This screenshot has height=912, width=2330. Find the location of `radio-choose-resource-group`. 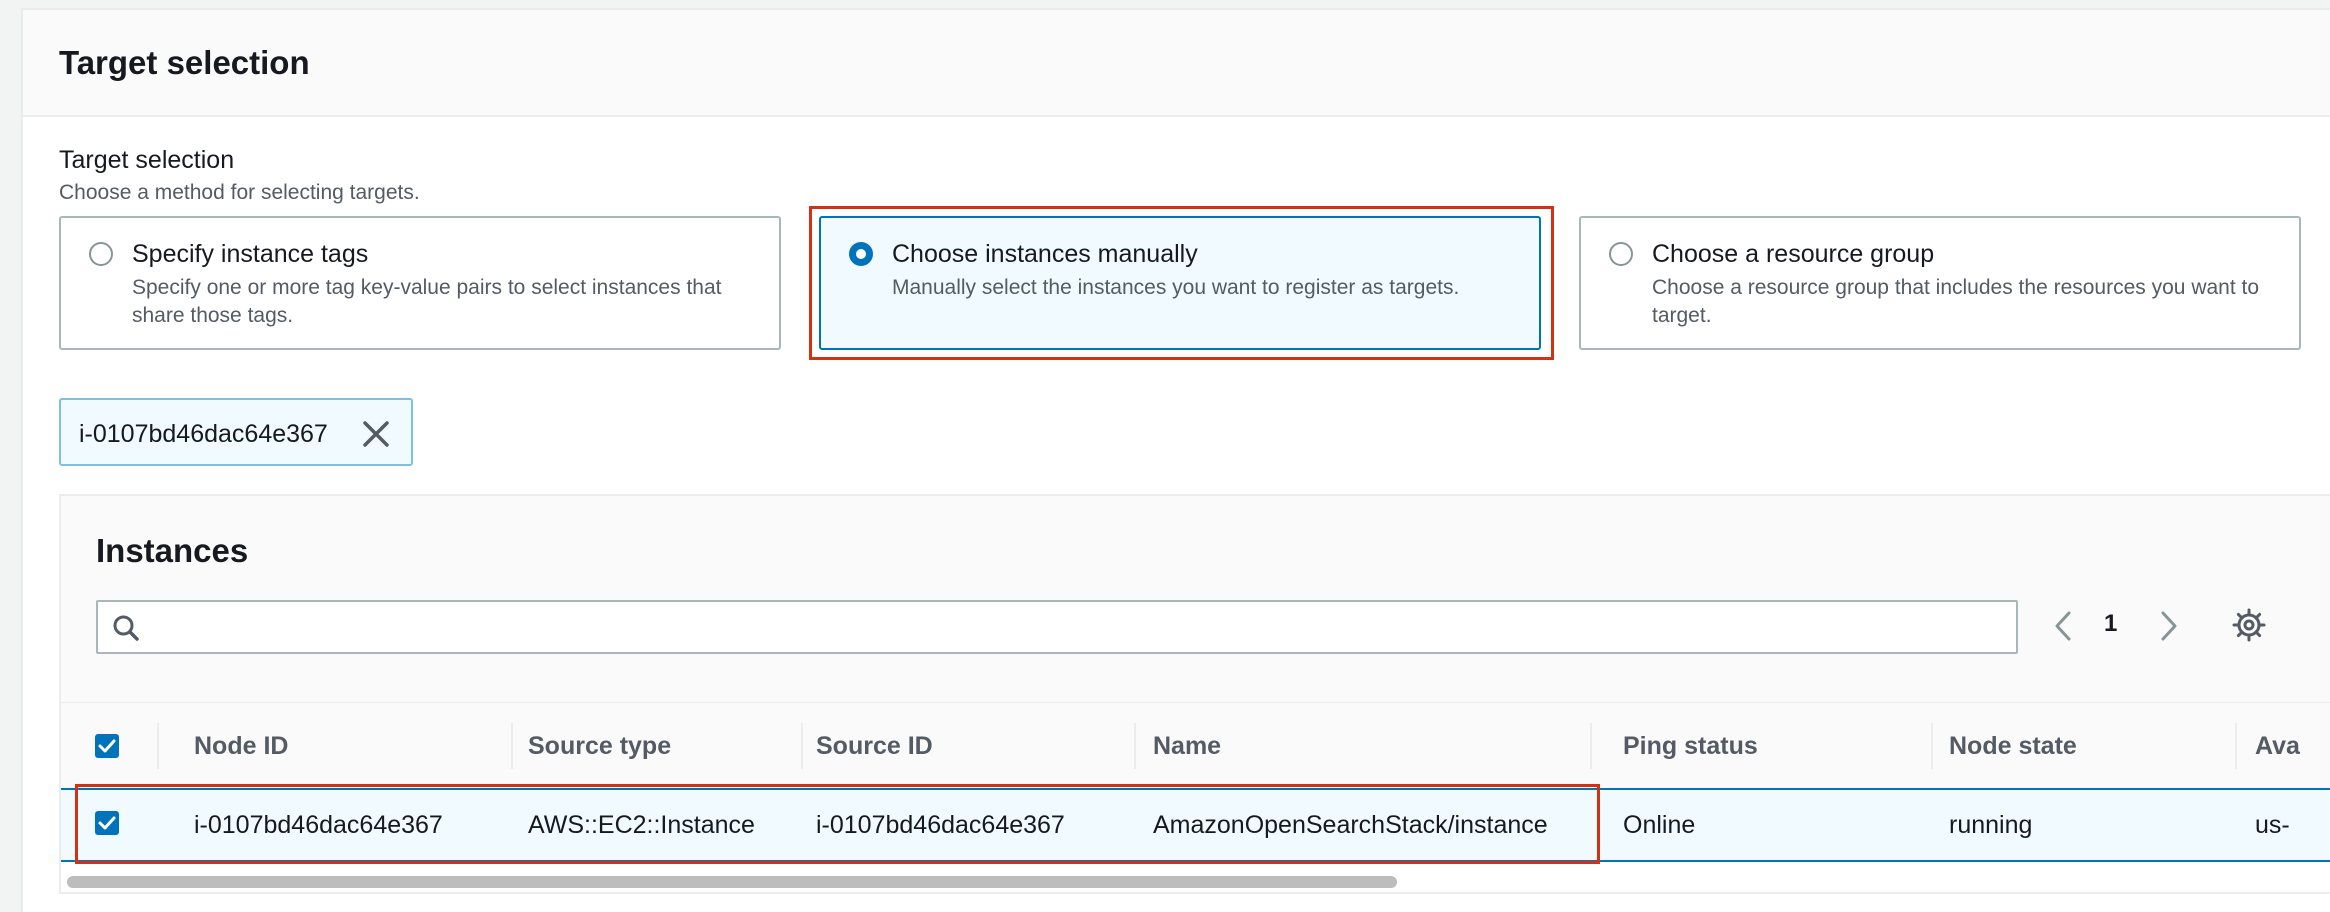

radio-choose-resource-group is located at coordinates (1621, 254).